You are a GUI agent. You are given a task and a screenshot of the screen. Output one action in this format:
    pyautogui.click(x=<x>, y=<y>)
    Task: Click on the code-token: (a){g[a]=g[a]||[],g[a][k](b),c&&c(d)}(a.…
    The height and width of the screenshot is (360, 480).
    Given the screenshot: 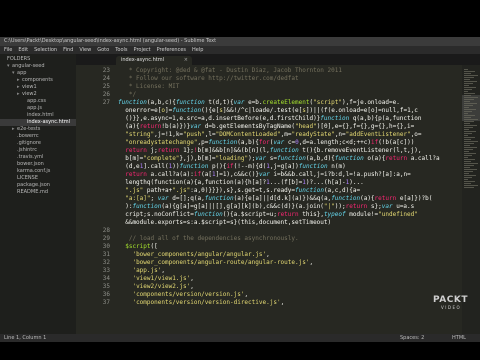 What is the action you would take?
    pyautogui.click(x=242, y=206)
    